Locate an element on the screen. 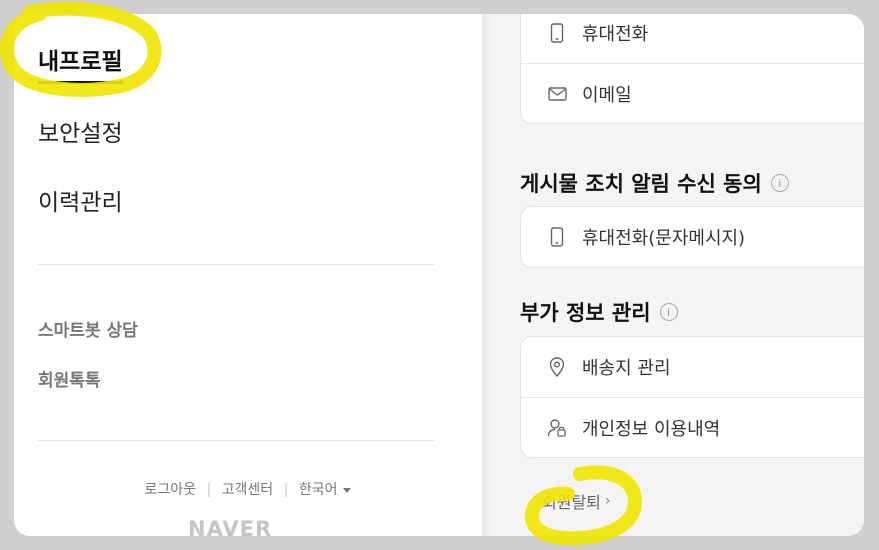 The height and width of the screenshot is (550, 879). phone-label: 휴대전화 is located at coordinates (615, 34).